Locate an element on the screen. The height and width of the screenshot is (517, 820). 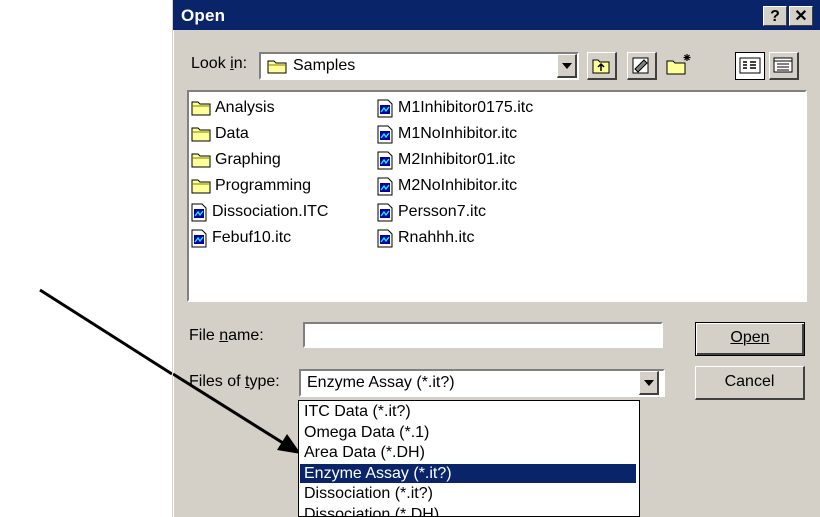
folder-item: Graphing is located at coordinates (236, 160).